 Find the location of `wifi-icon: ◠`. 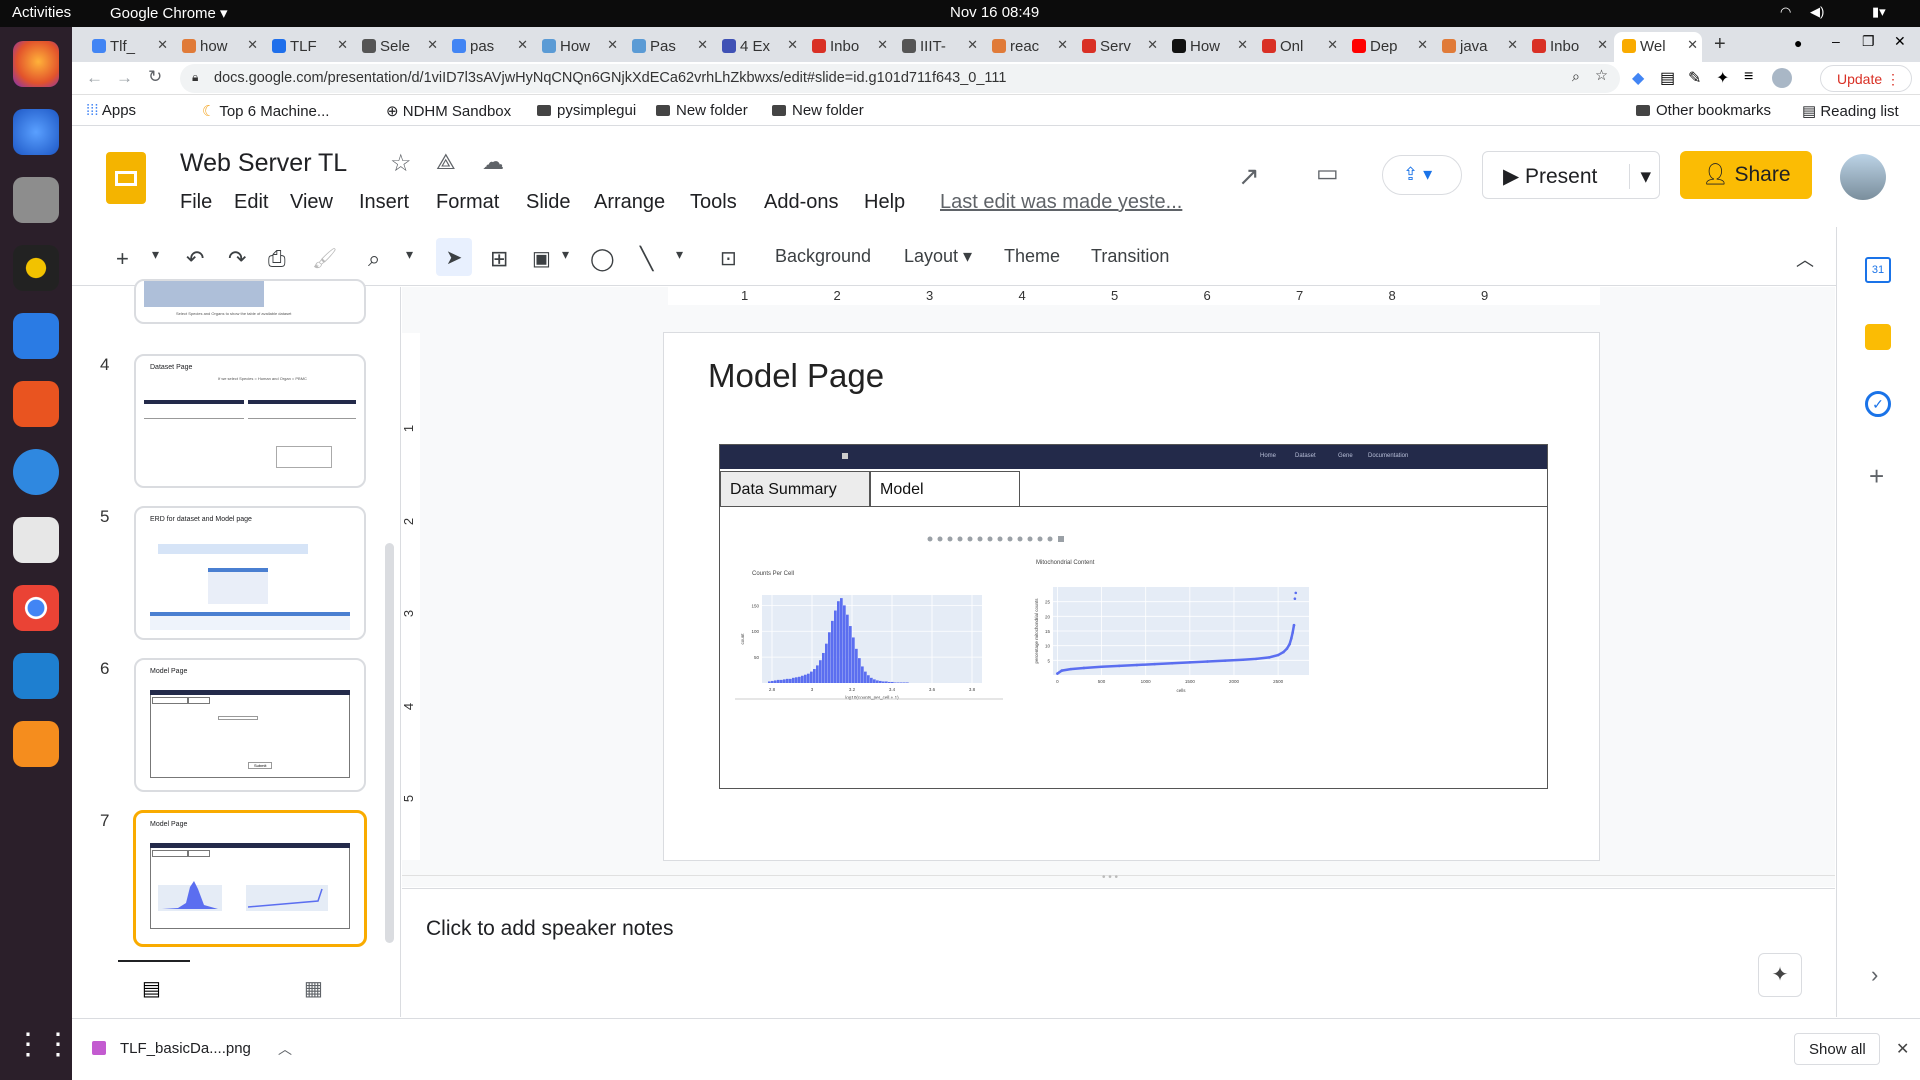

wifi-icon: ◠ is located at coordinates (1785, 12).